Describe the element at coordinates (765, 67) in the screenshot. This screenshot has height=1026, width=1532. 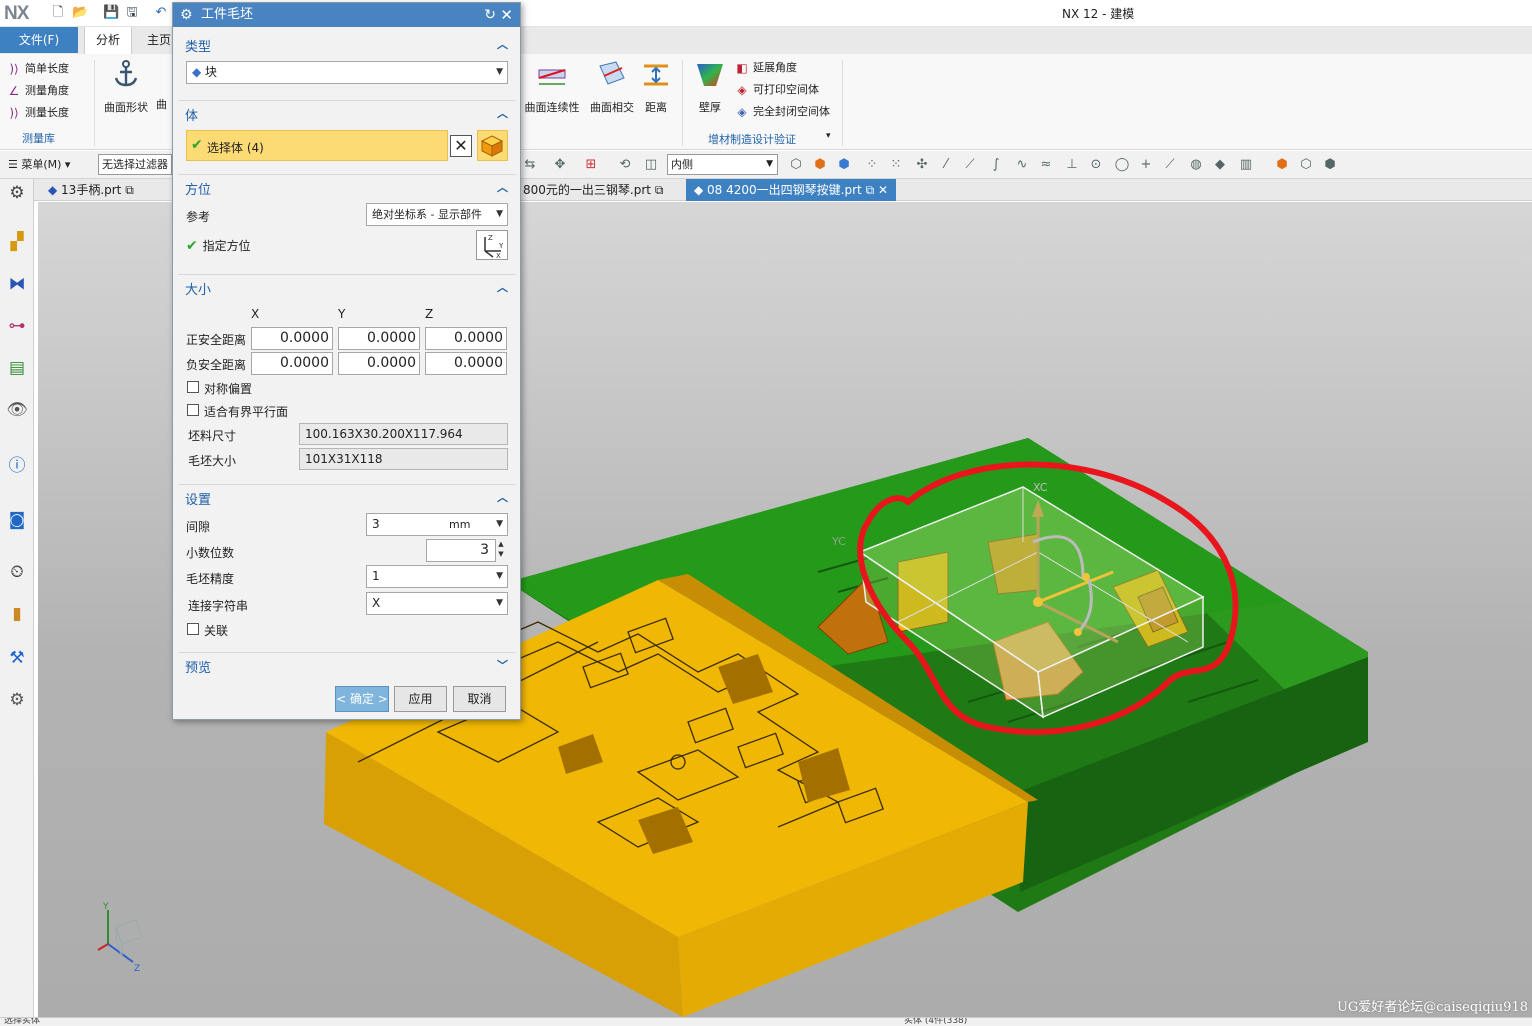
I see `extend-angle-button: ◧ 延展角度` at that location.